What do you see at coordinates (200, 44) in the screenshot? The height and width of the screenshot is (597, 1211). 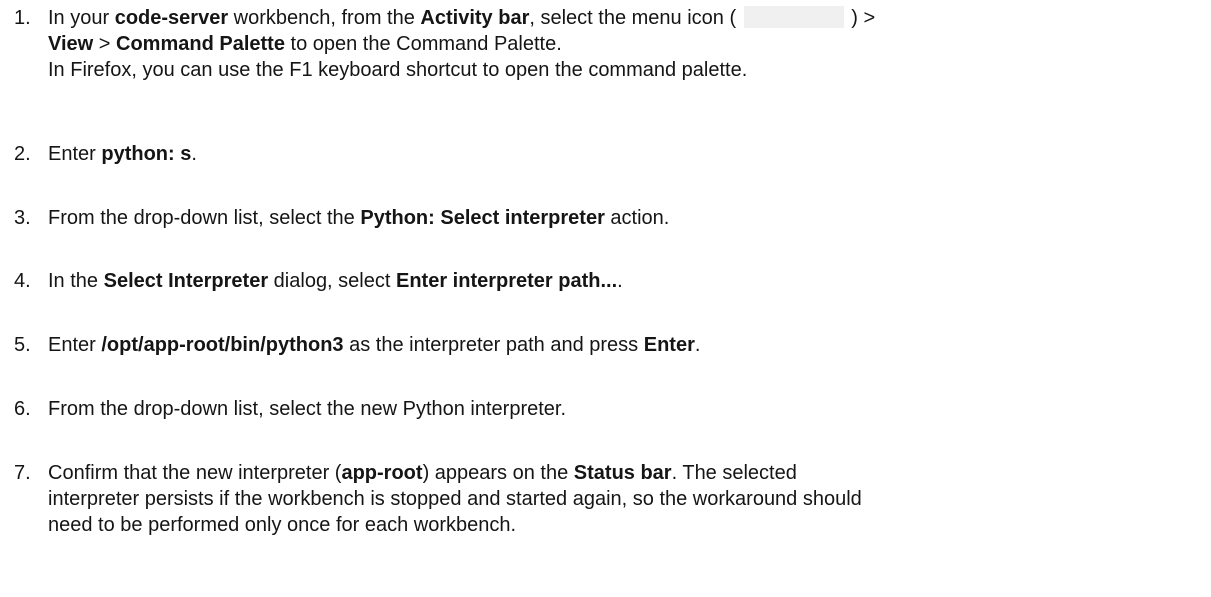 I see `ui-term: Command Palette` at bounding box center [200, 44].